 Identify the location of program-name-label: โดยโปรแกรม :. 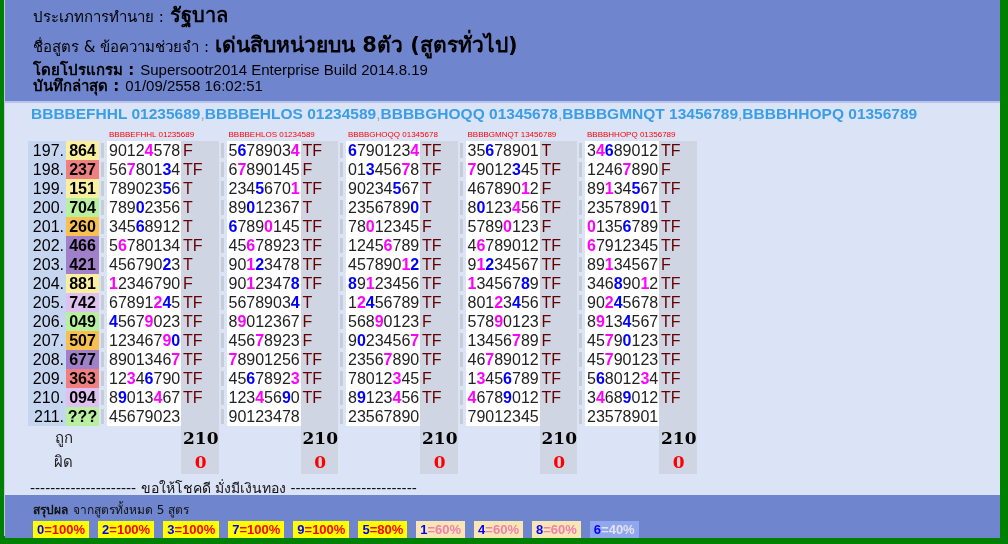
(84, 69).